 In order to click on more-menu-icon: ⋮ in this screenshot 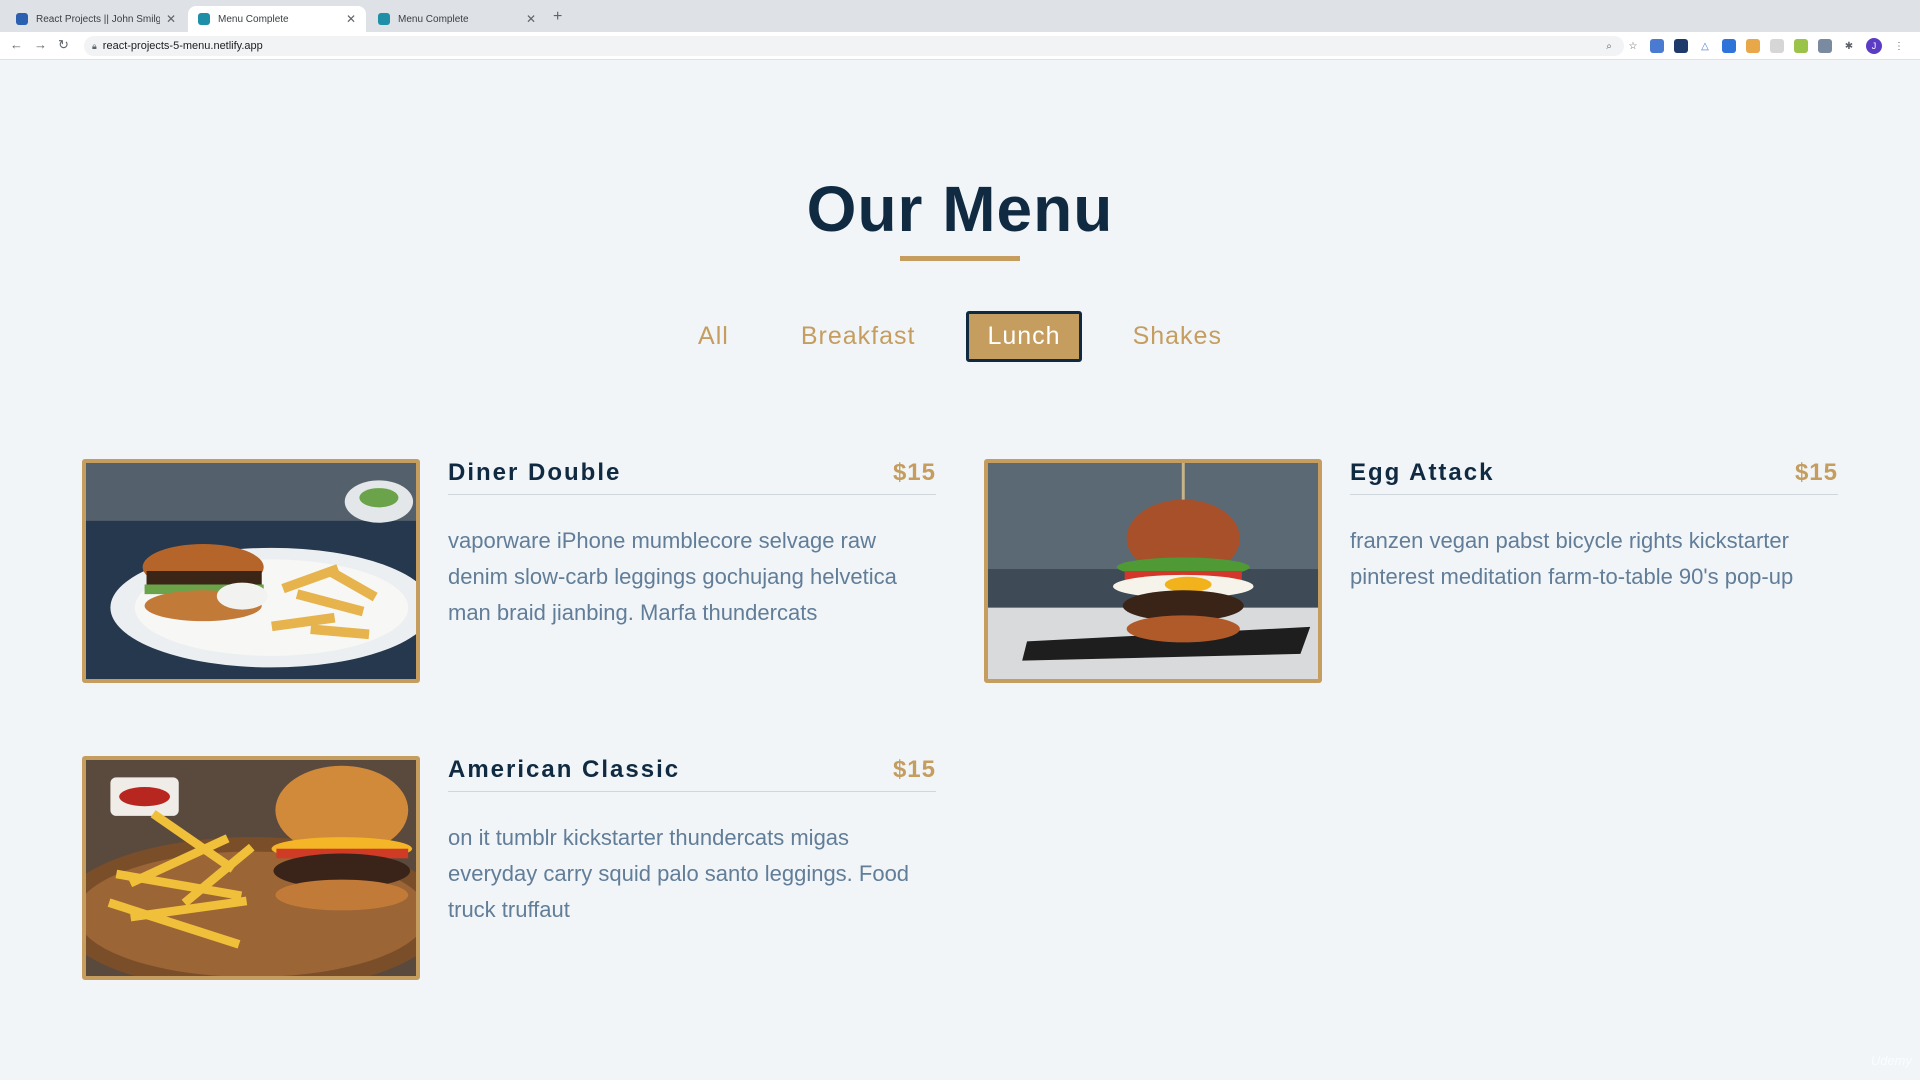, I will do `click(1899, 46)`.